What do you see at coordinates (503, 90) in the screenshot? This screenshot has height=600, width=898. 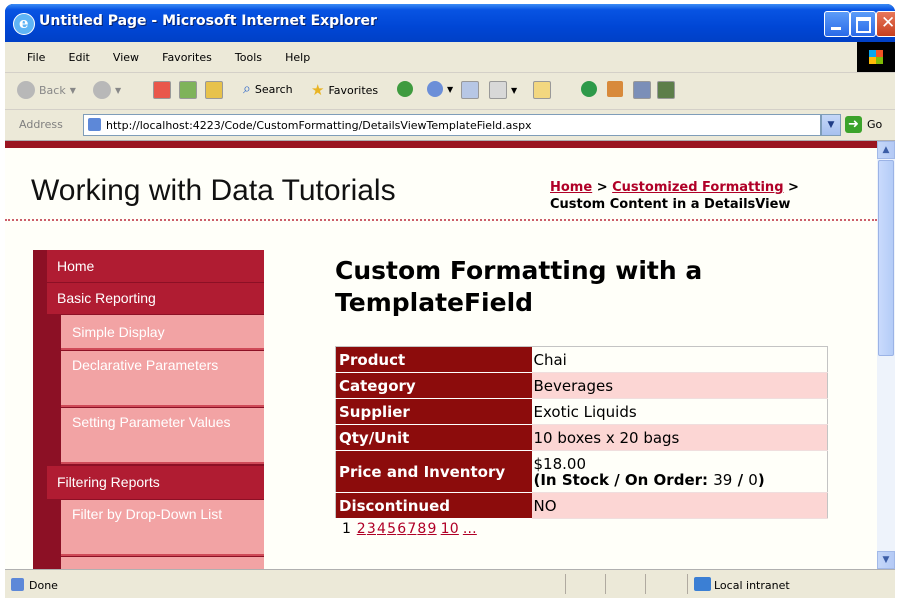 I see `print-button: ▼` at bounding box center [503, 90].